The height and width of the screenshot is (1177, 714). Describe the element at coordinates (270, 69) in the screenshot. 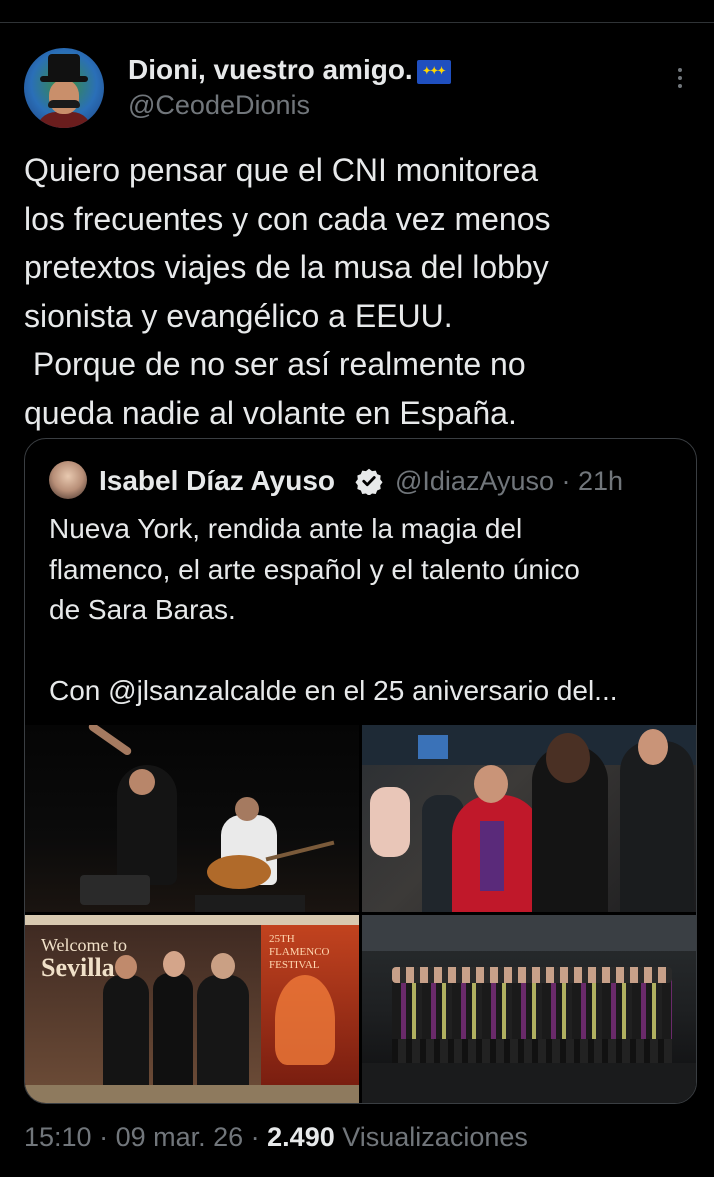

I see `author-name: Dioni, vuestro amigo.` at that location.